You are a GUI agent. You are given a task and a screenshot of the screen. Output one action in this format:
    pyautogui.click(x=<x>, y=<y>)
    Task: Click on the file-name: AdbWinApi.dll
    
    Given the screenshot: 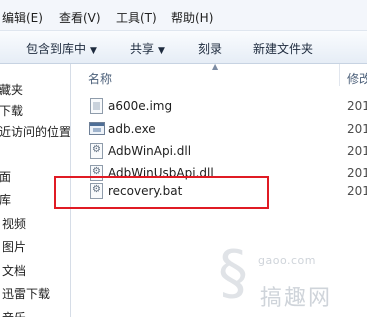 What is the action you would take?
    pyautogui.click(x=150, y=151)
    